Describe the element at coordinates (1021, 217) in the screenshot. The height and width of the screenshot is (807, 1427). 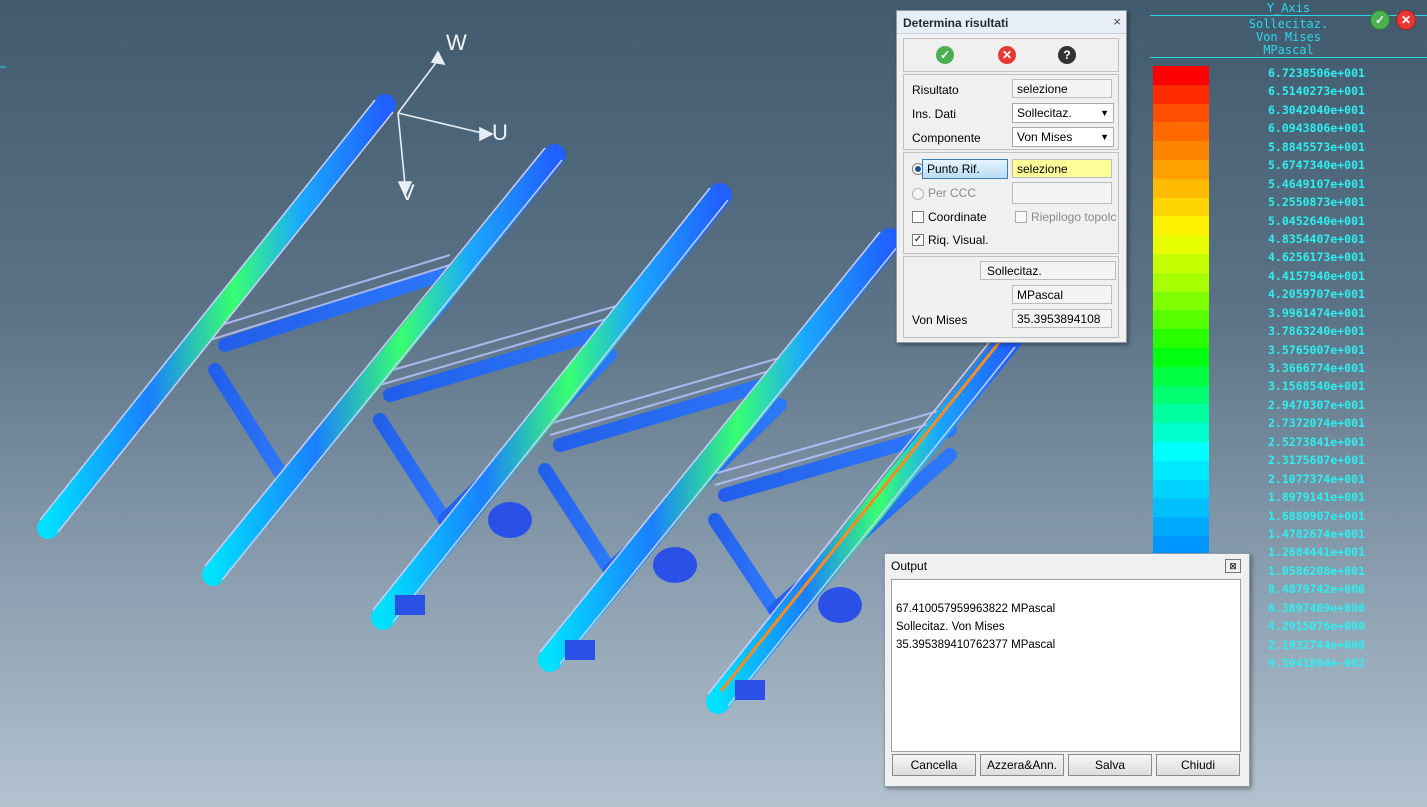
I see `riepilogo-checkbox` at that location.